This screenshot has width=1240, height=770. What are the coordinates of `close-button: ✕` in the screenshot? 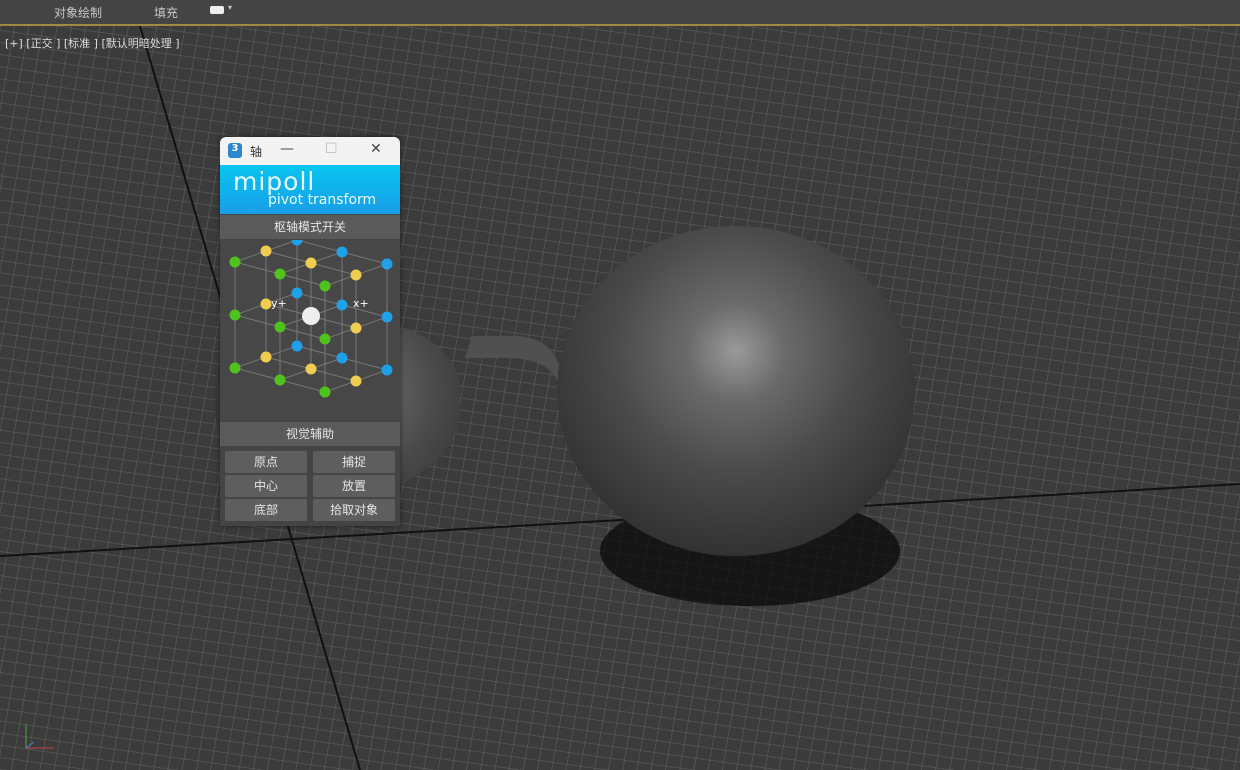 It's located at (376, 149).